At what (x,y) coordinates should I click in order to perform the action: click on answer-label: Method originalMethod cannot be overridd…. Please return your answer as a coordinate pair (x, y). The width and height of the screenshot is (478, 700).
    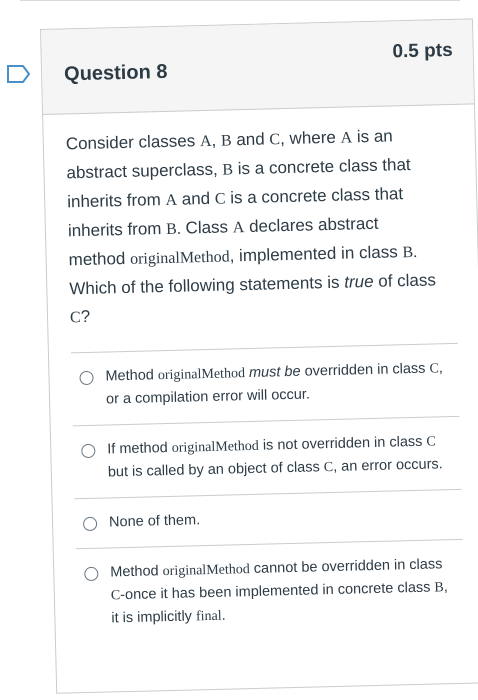
    Looking at the image, I should click on (279, 591).